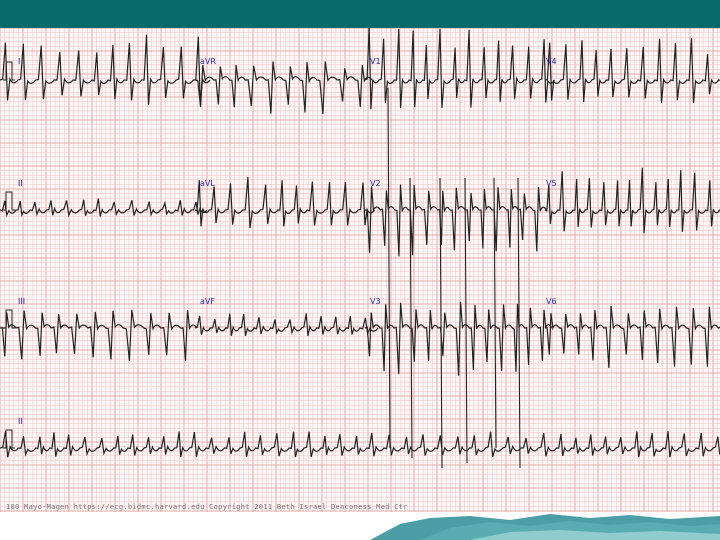  Describe the element at coordinates (208, 61) in the screenshot. I see `lead-label-aVR: aVR` at that location.